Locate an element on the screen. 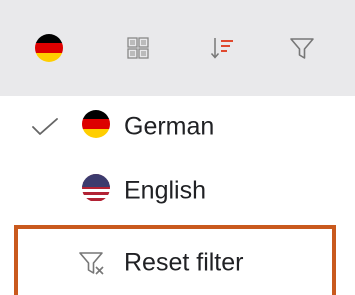 Image resolution: width=355 pixels, height=295 pixels. language-option-label: English is located at coordinates (165, 190).